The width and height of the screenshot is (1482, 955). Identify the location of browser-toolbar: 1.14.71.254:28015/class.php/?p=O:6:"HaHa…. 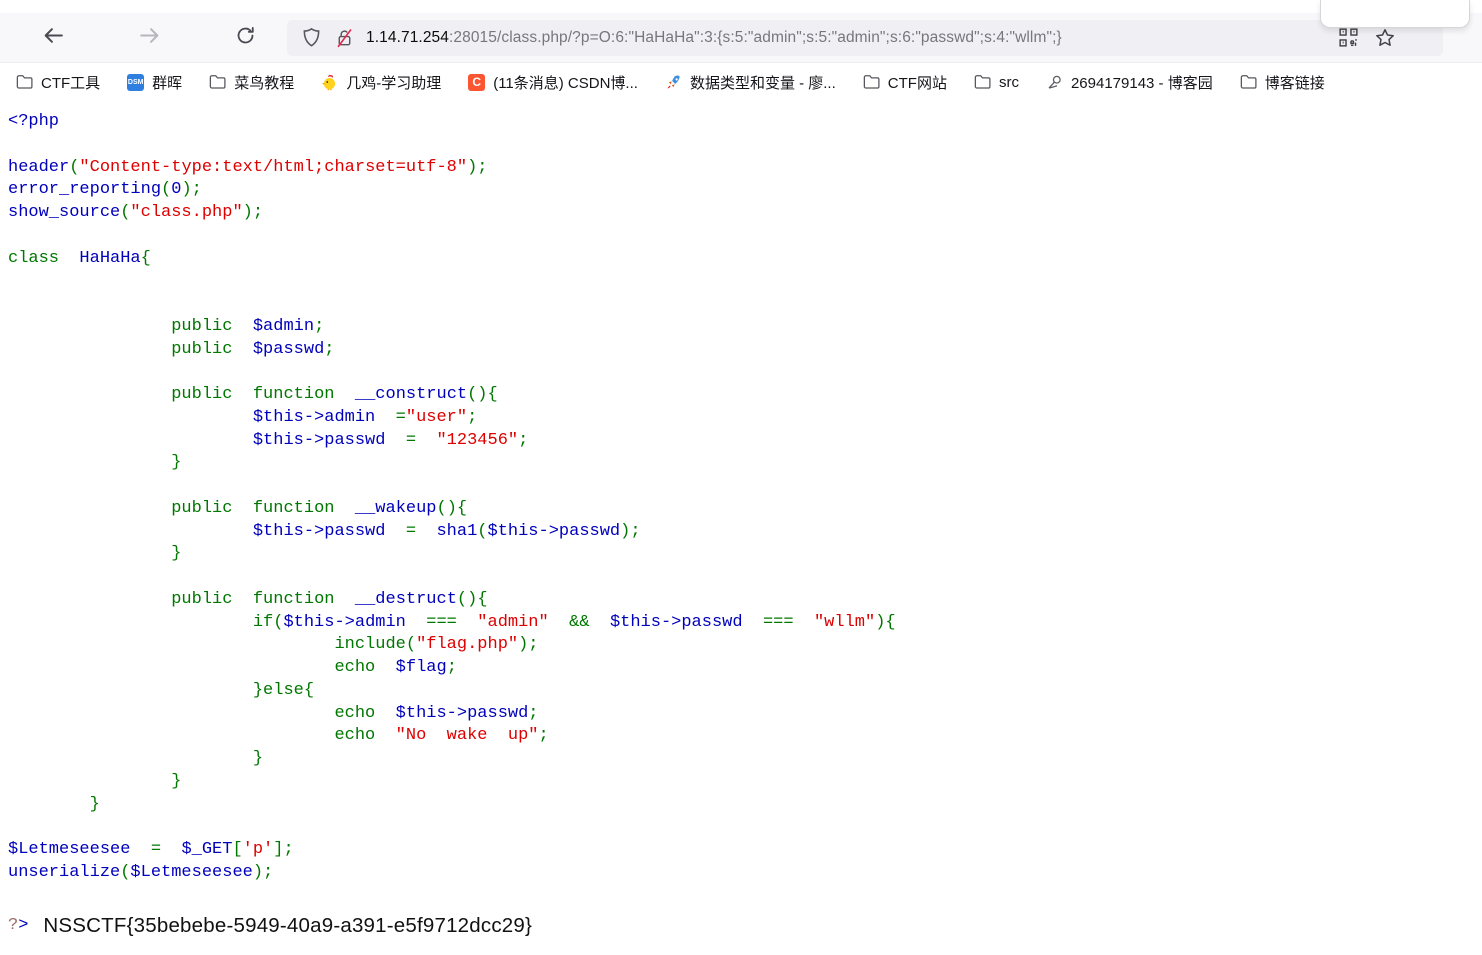
(741, 38).